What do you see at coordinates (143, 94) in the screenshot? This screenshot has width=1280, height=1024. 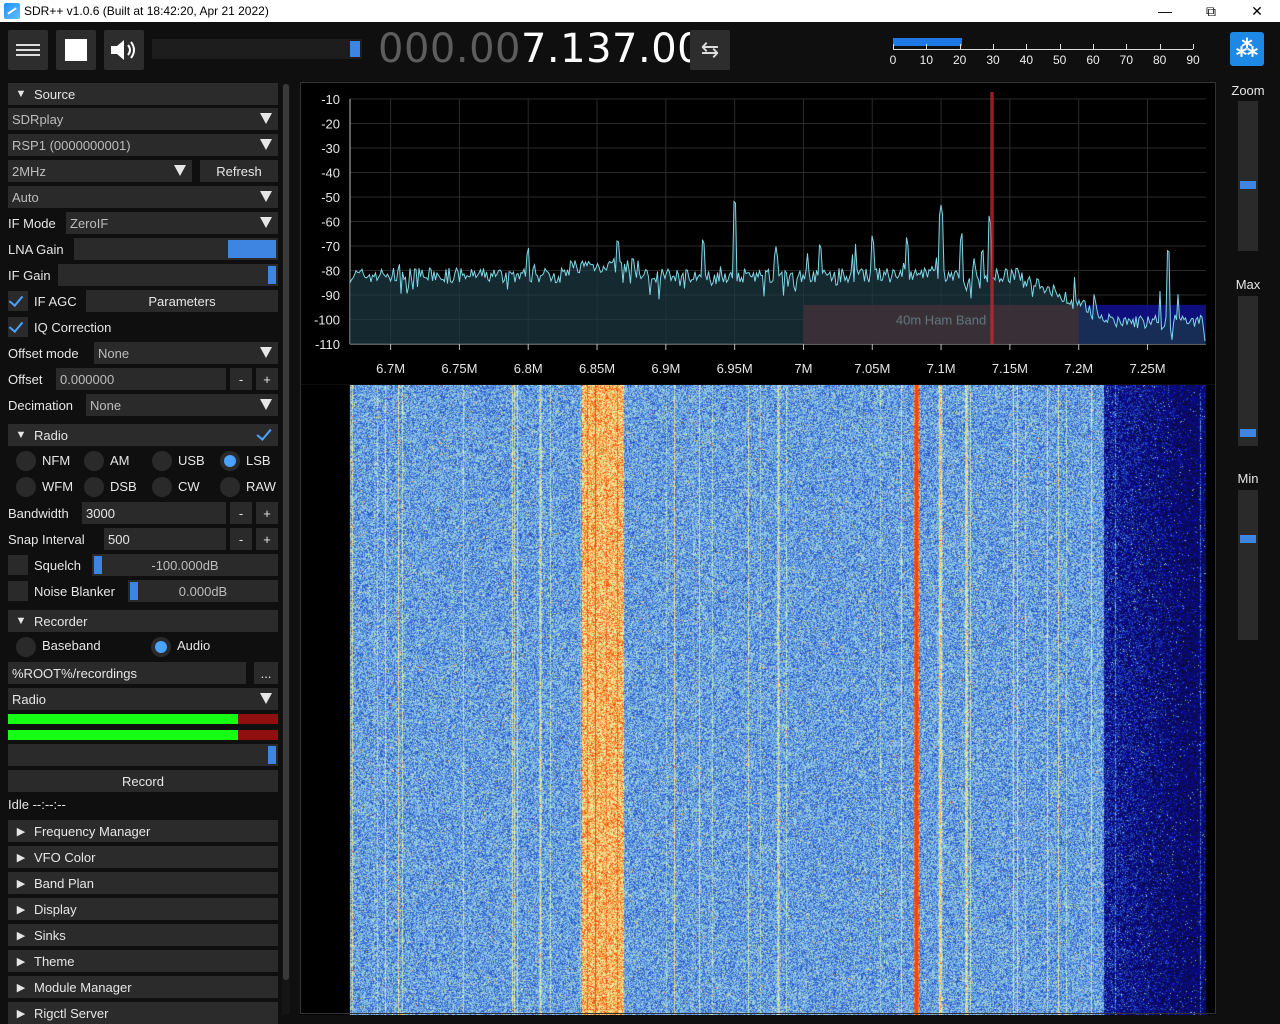 I see `source-header: ▼ Source` at bounding box center [143, 94].